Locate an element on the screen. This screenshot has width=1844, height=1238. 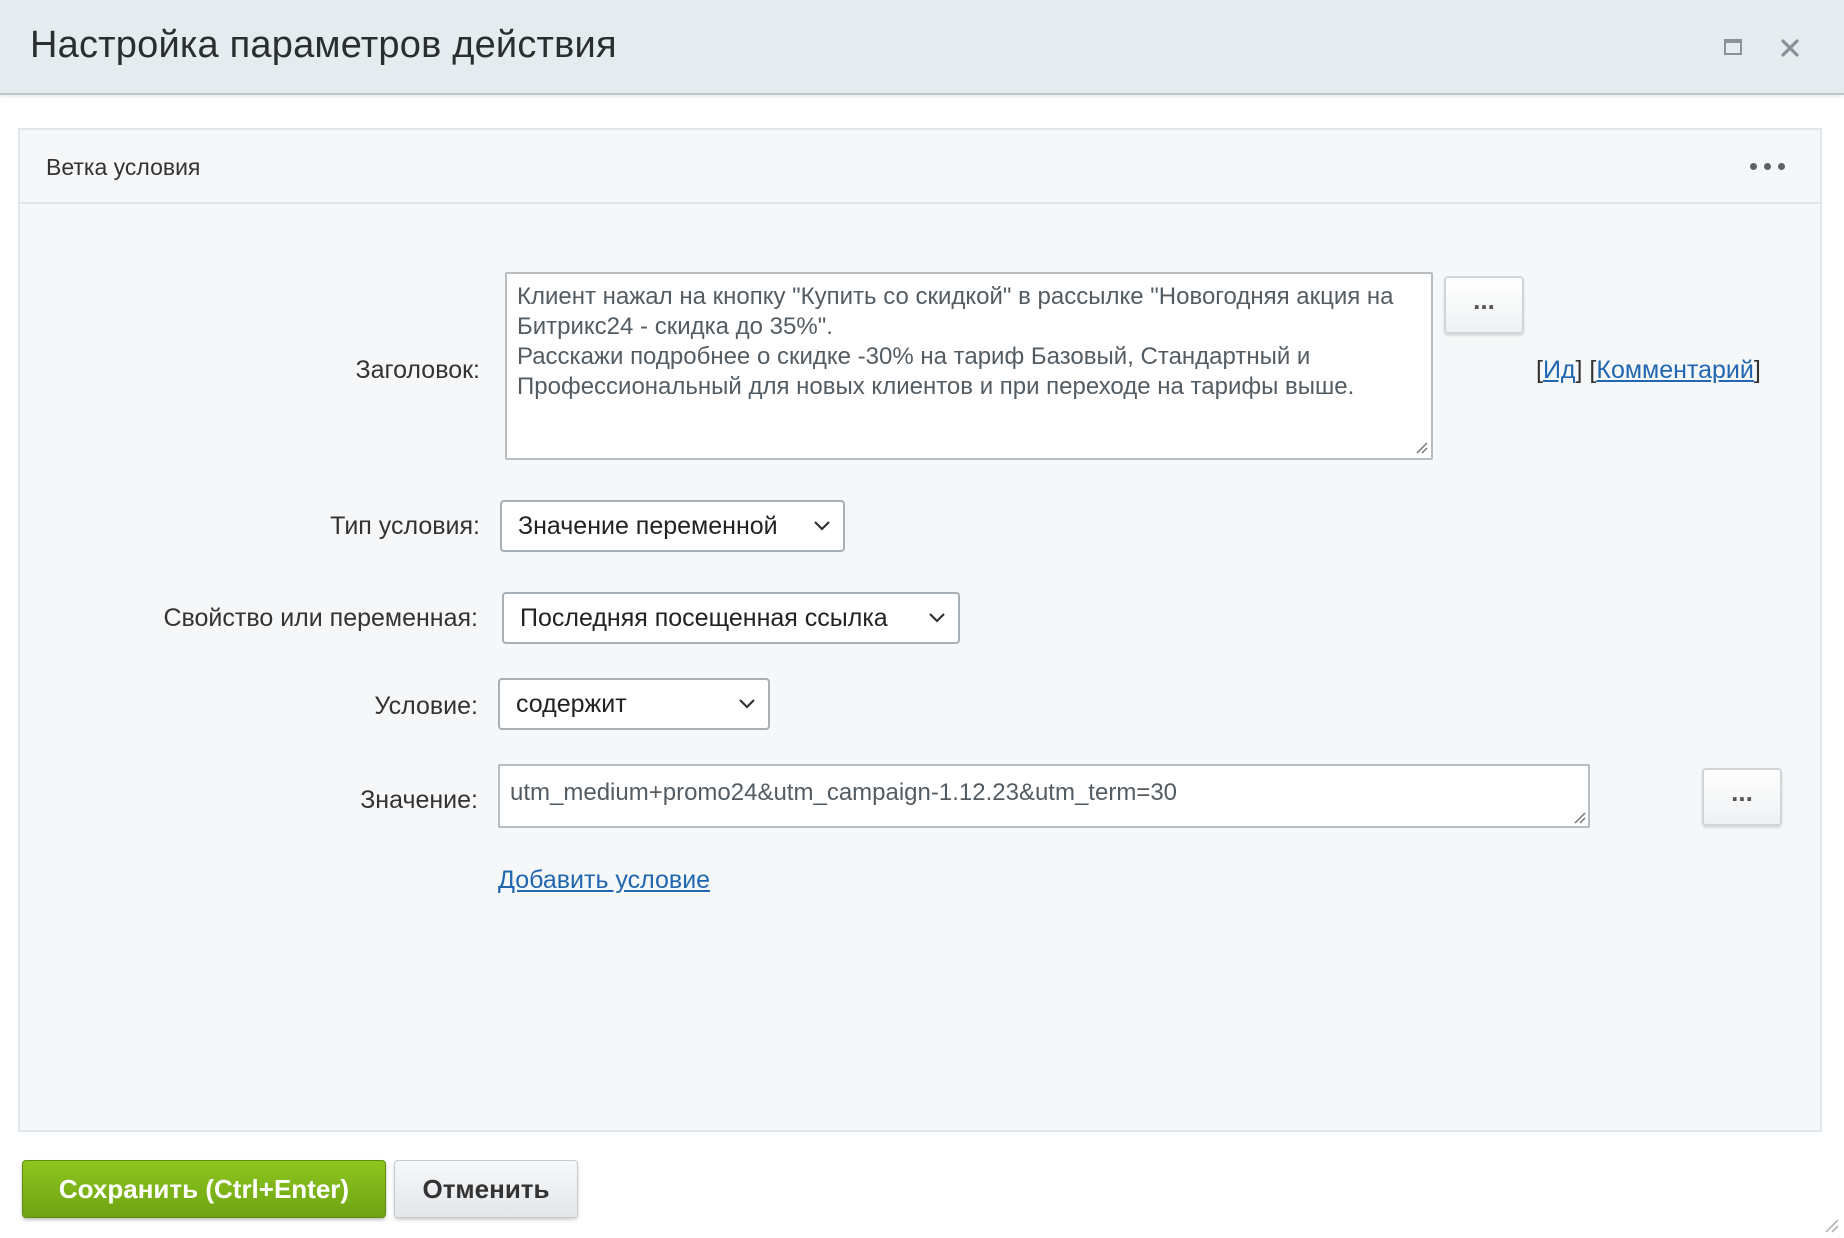
window-resize-icon is located at coordinates (1830, 1224).